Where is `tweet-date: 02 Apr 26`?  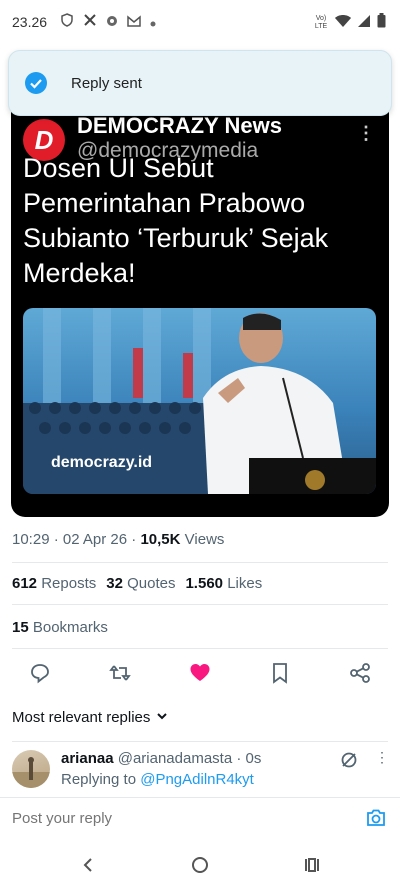 tweet-date: 02 Apr 26 is located at coordinates (95, 539).